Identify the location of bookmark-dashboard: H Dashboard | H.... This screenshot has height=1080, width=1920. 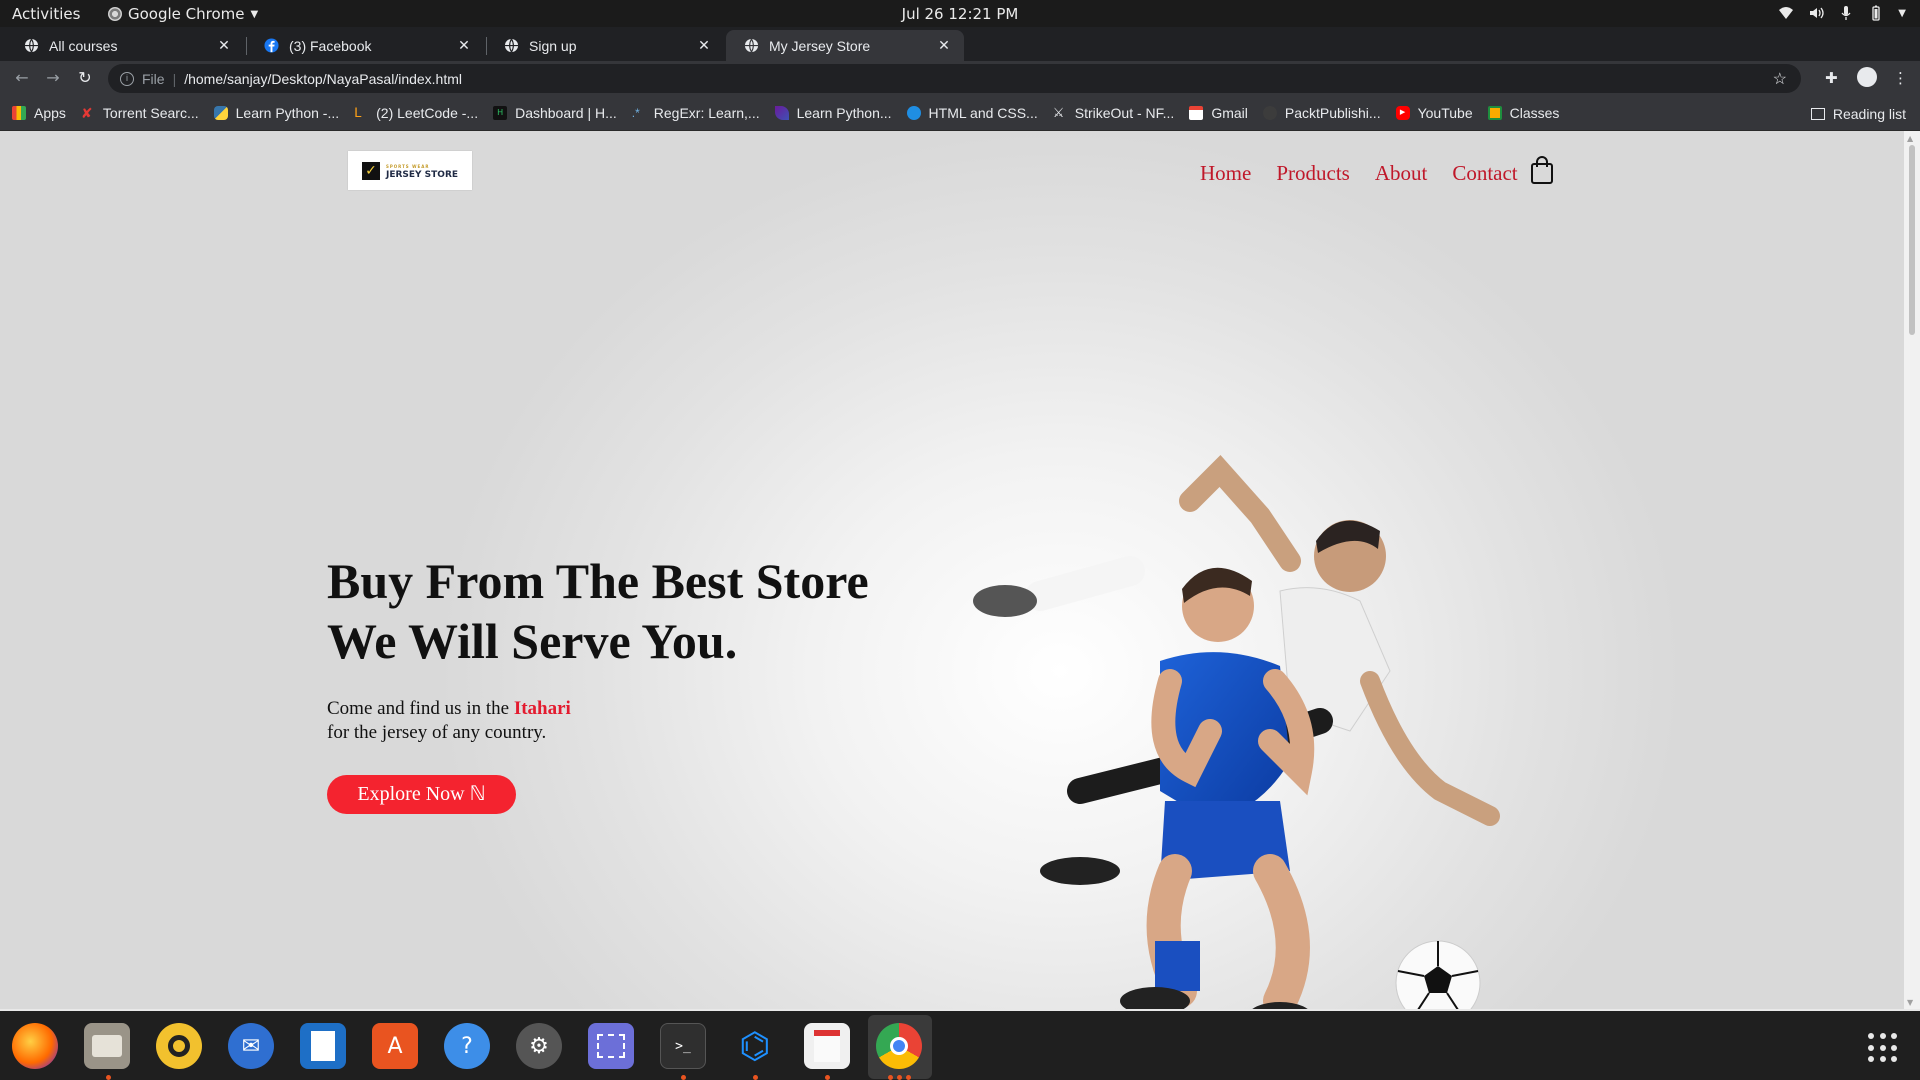
(555, 113).